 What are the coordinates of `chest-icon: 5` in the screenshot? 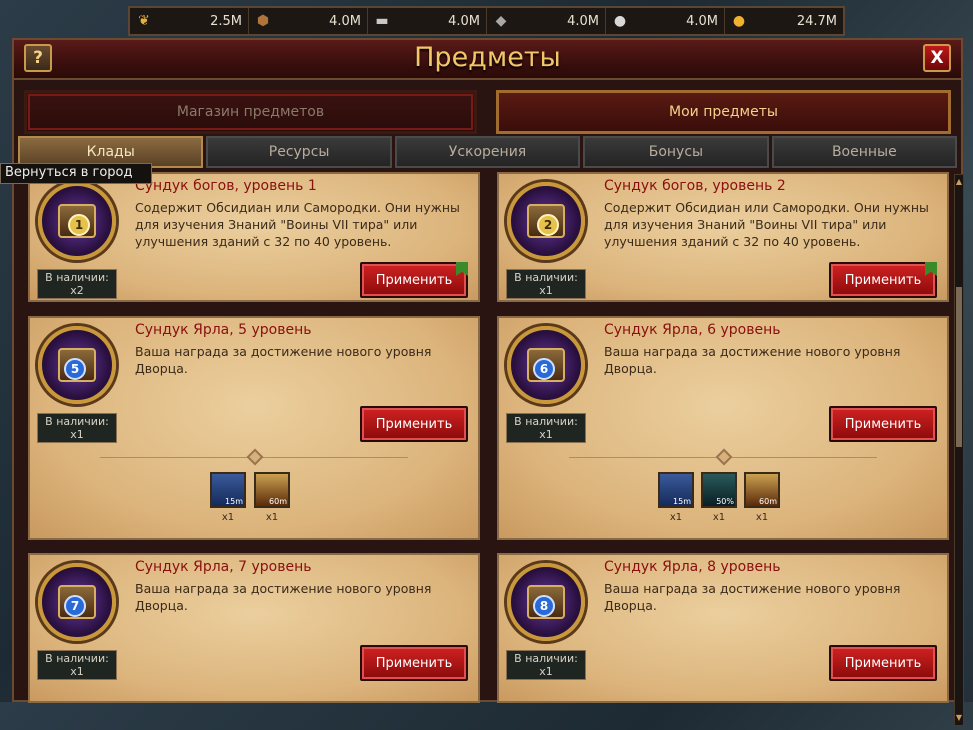 It's located at (77, 365).